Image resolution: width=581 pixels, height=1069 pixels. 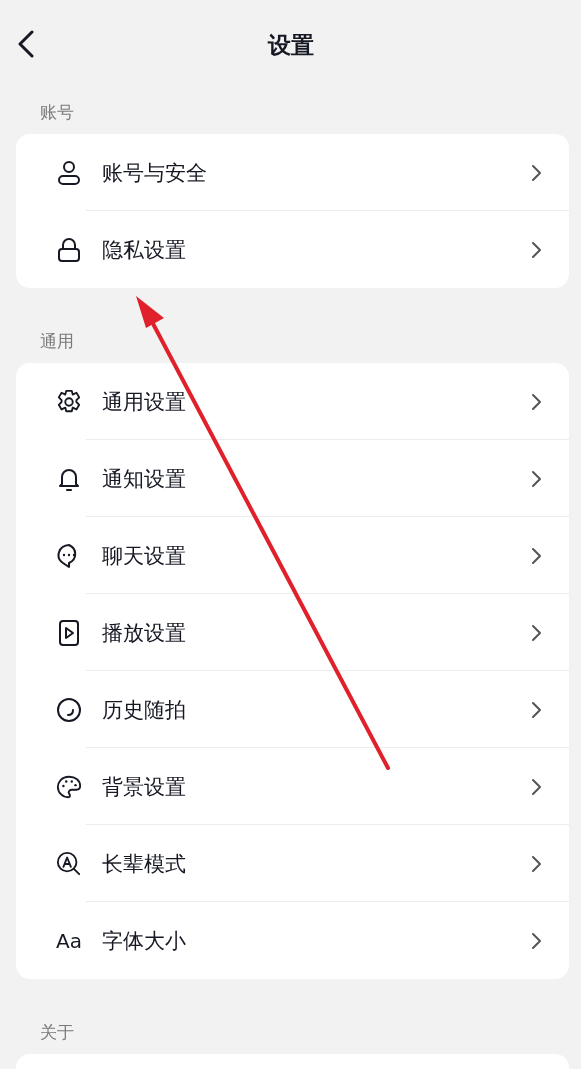 What do you see at coordinates (57, 112) in the screenshot?
I see `section-title: 账号` at bounding box center [57, 112].